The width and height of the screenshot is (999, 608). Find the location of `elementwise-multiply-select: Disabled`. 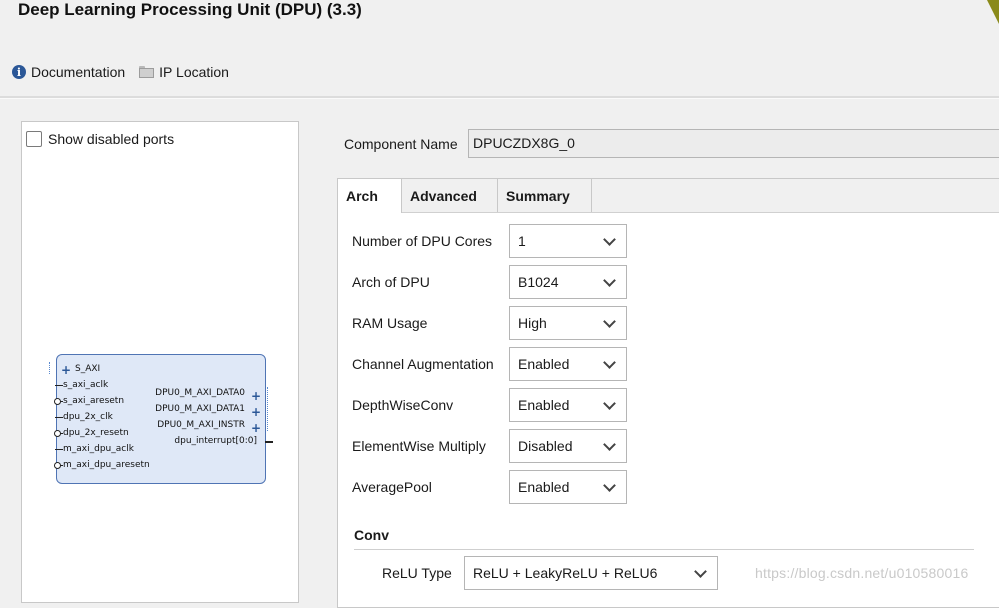

elementwise-multiply-select: Disabled is located at coordinates (568, 446).